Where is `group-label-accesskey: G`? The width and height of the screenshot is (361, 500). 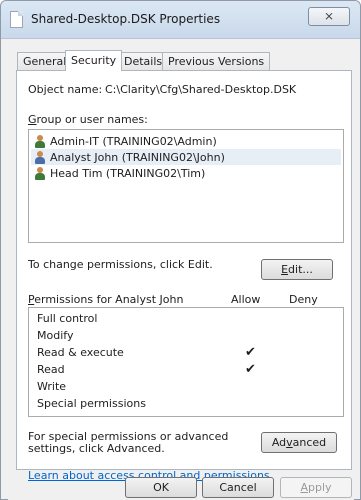
group-label-accesskey: G is located at coordinates (32, 119).